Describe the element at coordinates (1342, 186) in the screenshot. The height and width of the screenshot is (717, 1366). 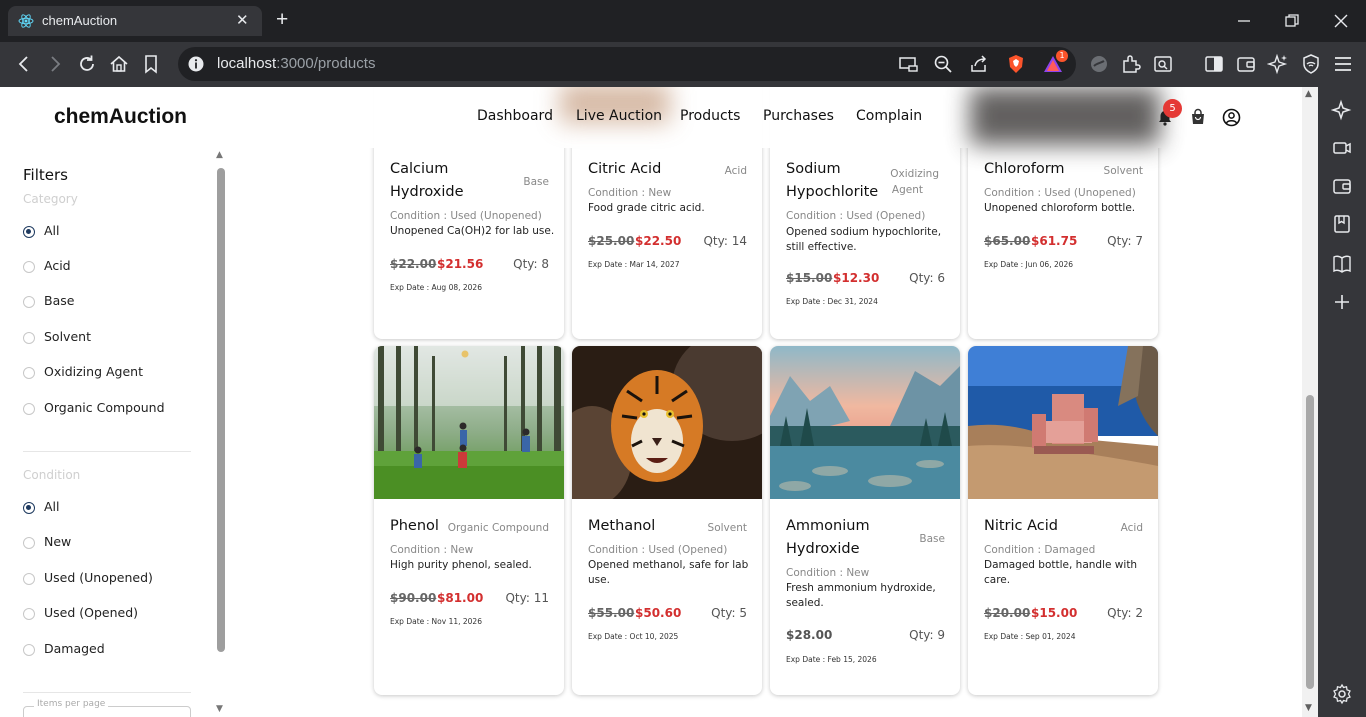
I see `wallet-sidebar-icon` at that location.